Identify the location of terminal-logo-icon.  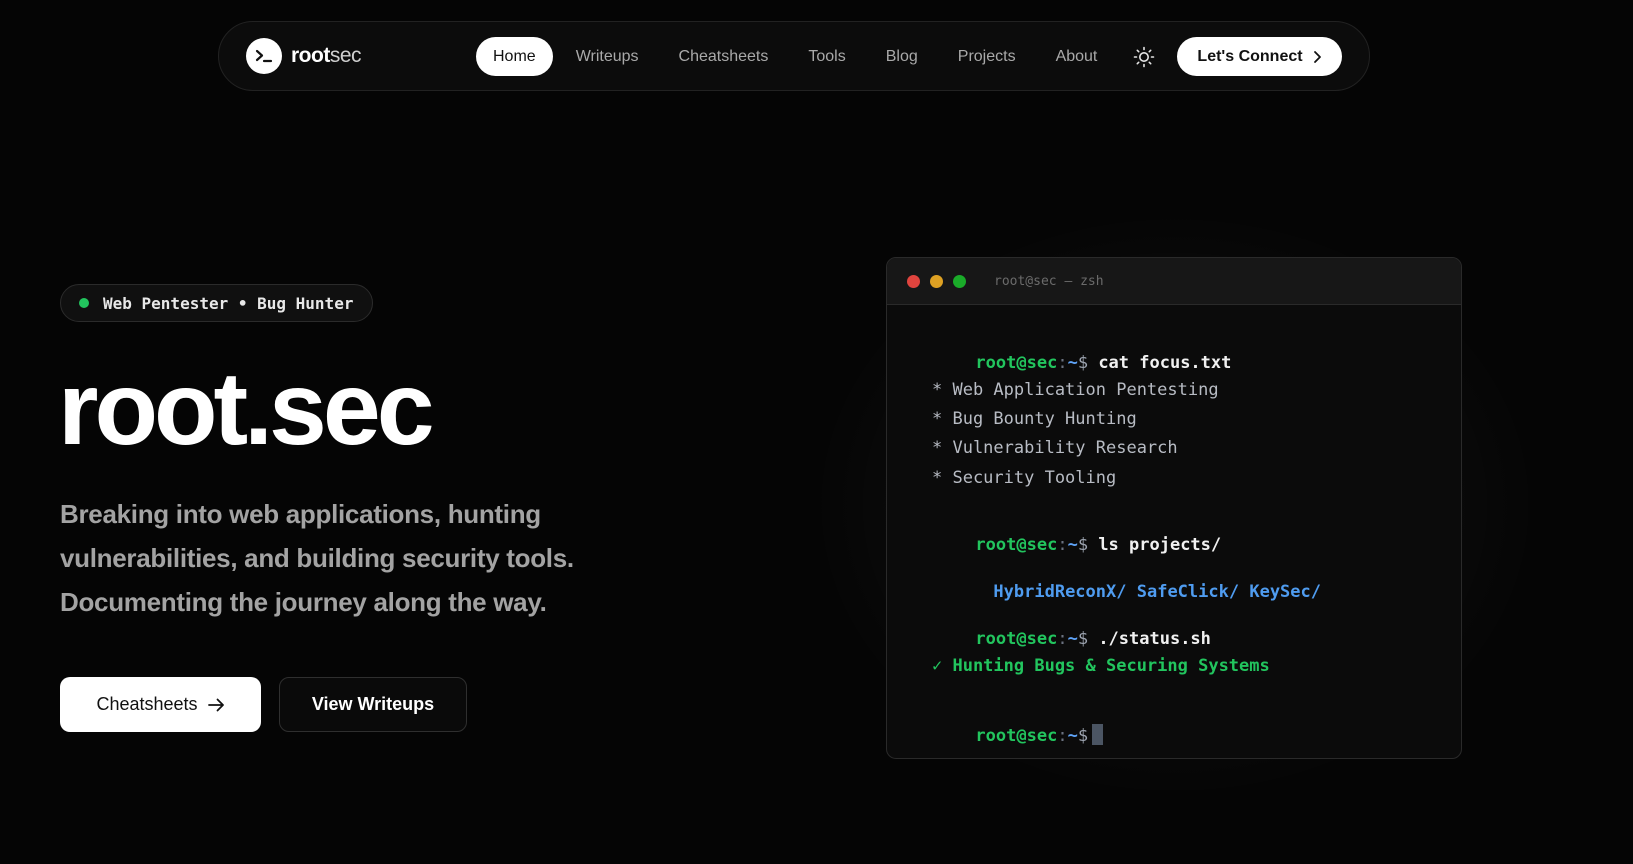
(264, 56).